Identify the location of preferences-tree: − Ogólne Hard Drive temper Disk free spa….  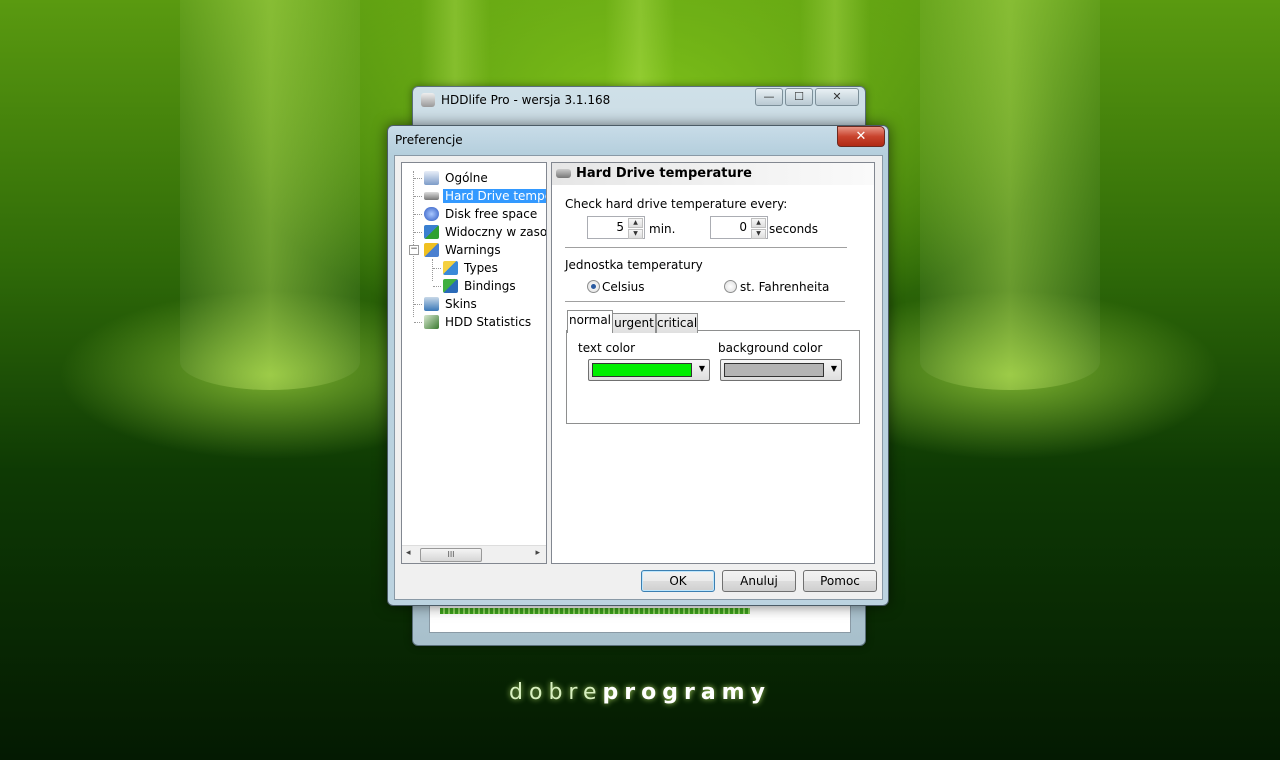
(474, 363).